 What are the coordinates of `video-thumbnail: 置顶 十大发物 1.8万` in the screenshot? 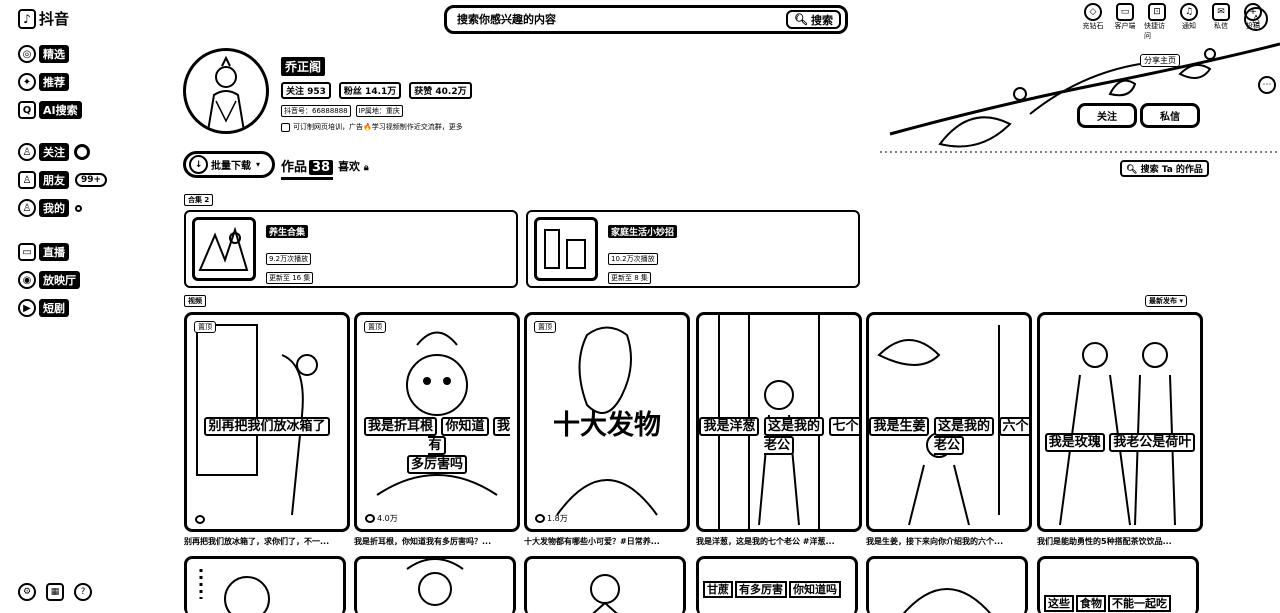 It's located at (607, 422).